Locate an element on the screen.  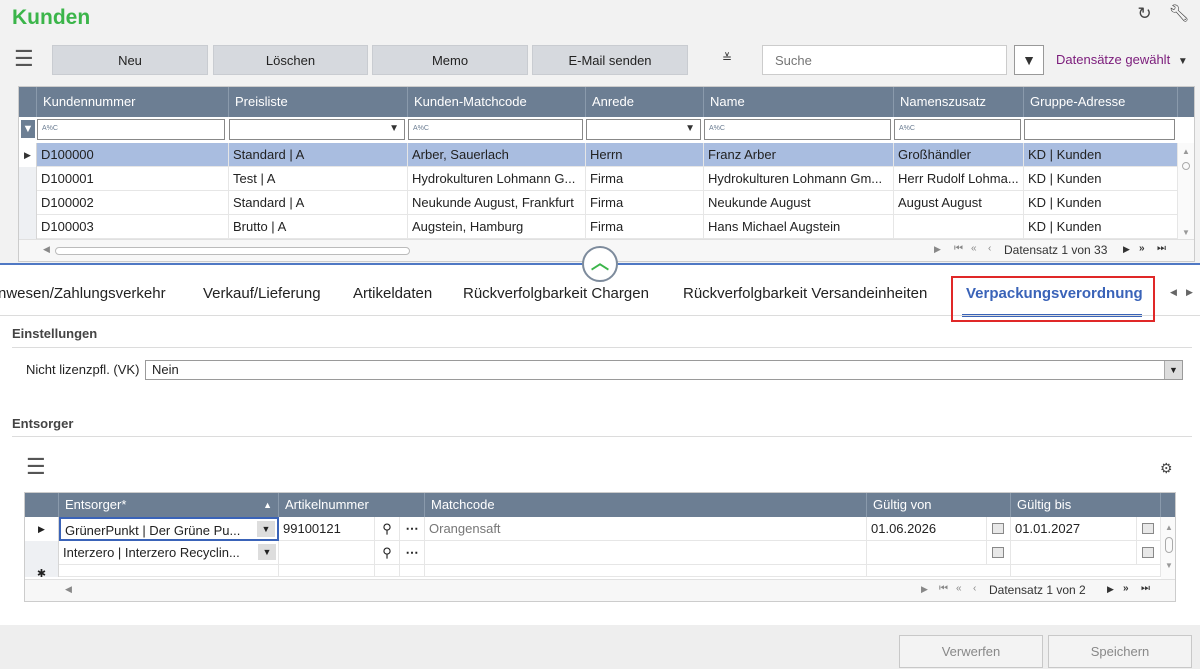
col-header: Matchcode is located at coordinates (646, 505).